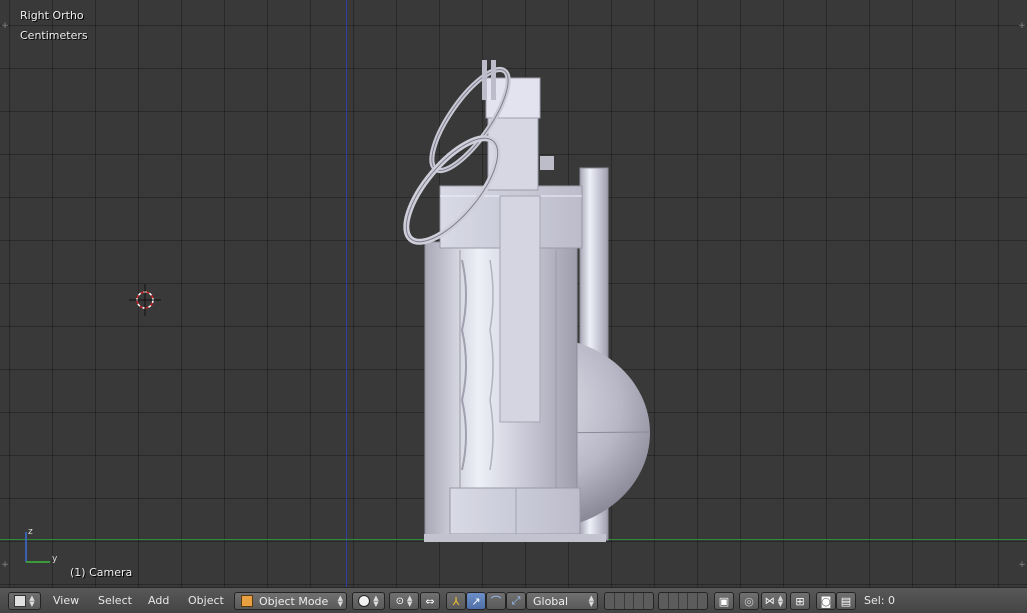  I want to click on snap-target-icon: ⊞, so click(800, 601).